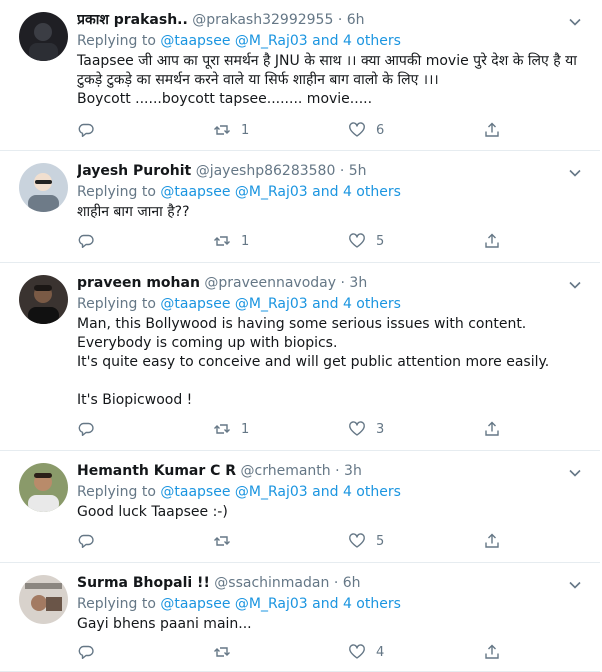 This screenshot has width=602, height=672. I want to click on like-button: 6, so click(366, 130).